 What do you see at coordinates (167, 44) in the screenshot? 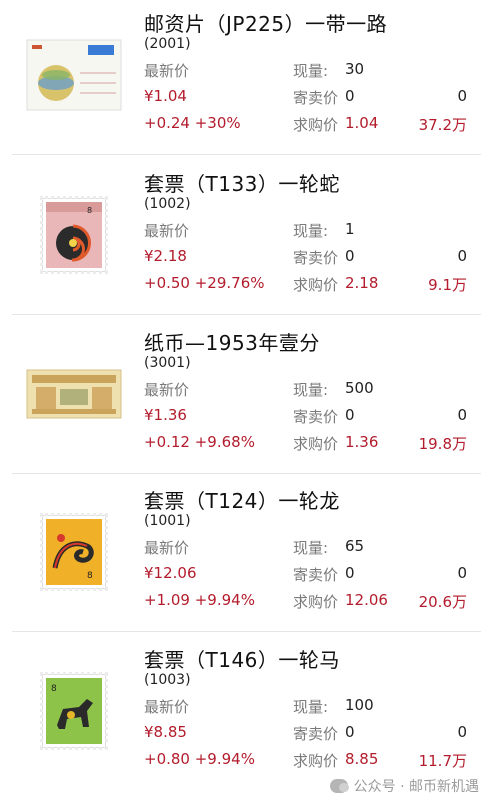
I see `item-code: (2001)` at bounding box center [167, 44].